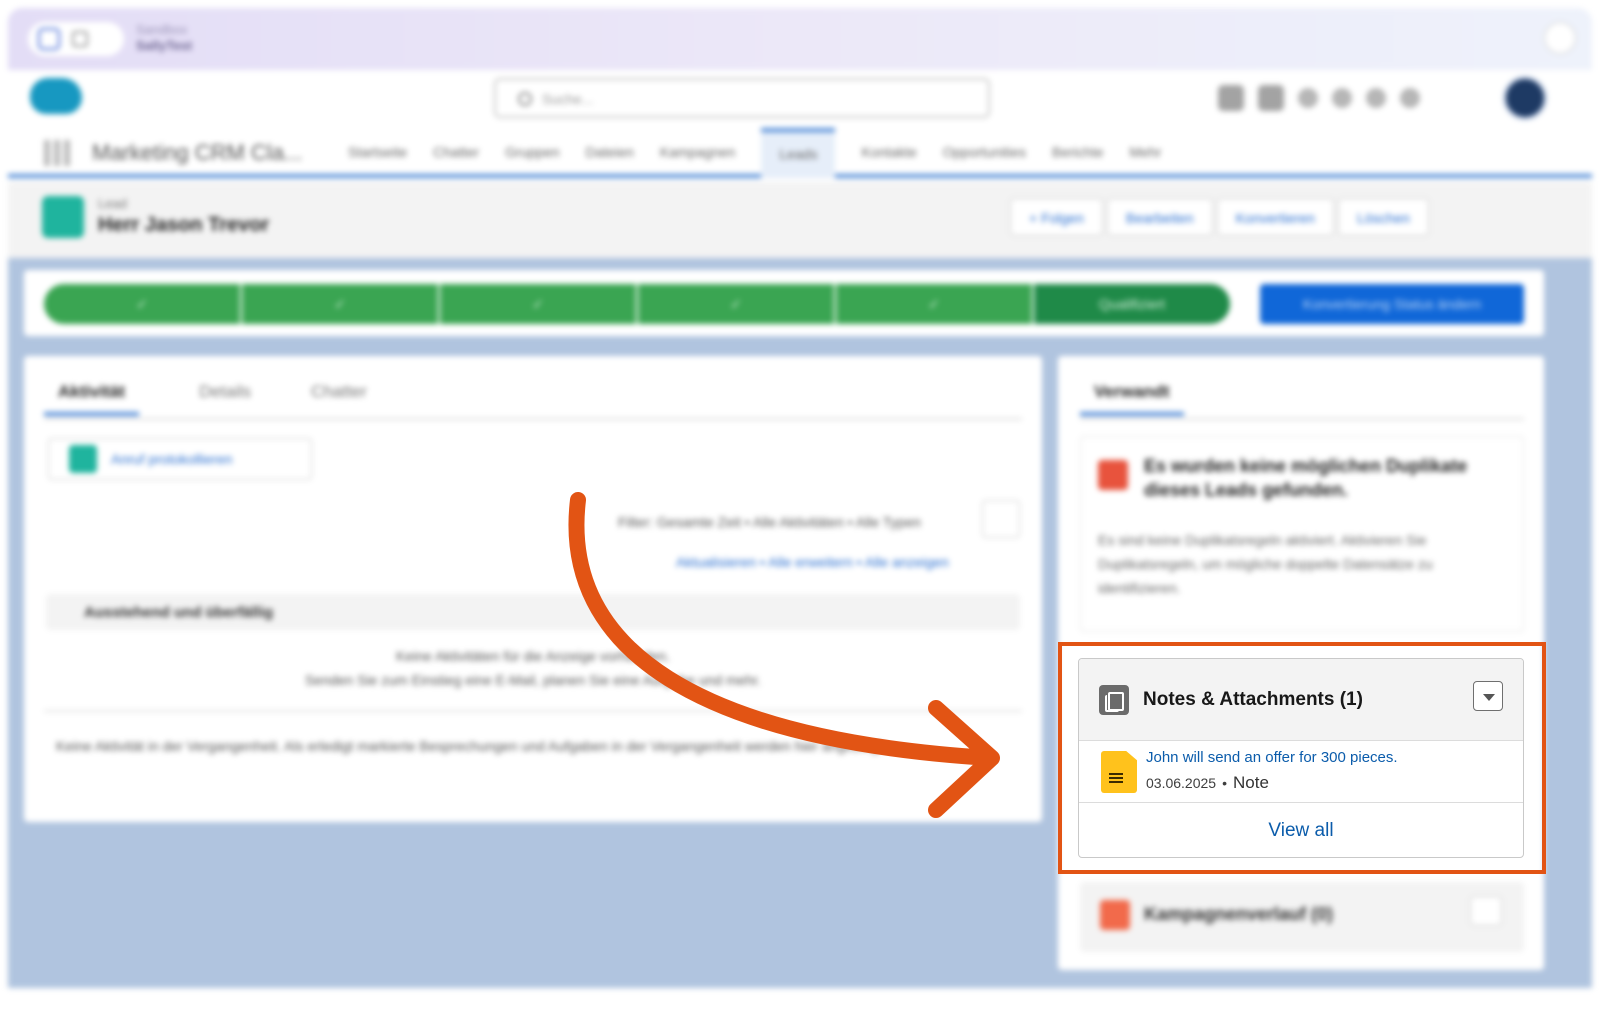 Image resolution: width=1600 pixels, height=1015 pixels. Describe the element at coordinates (1116, 778) in the screenshot. I see `note-lines-icon` at that location.